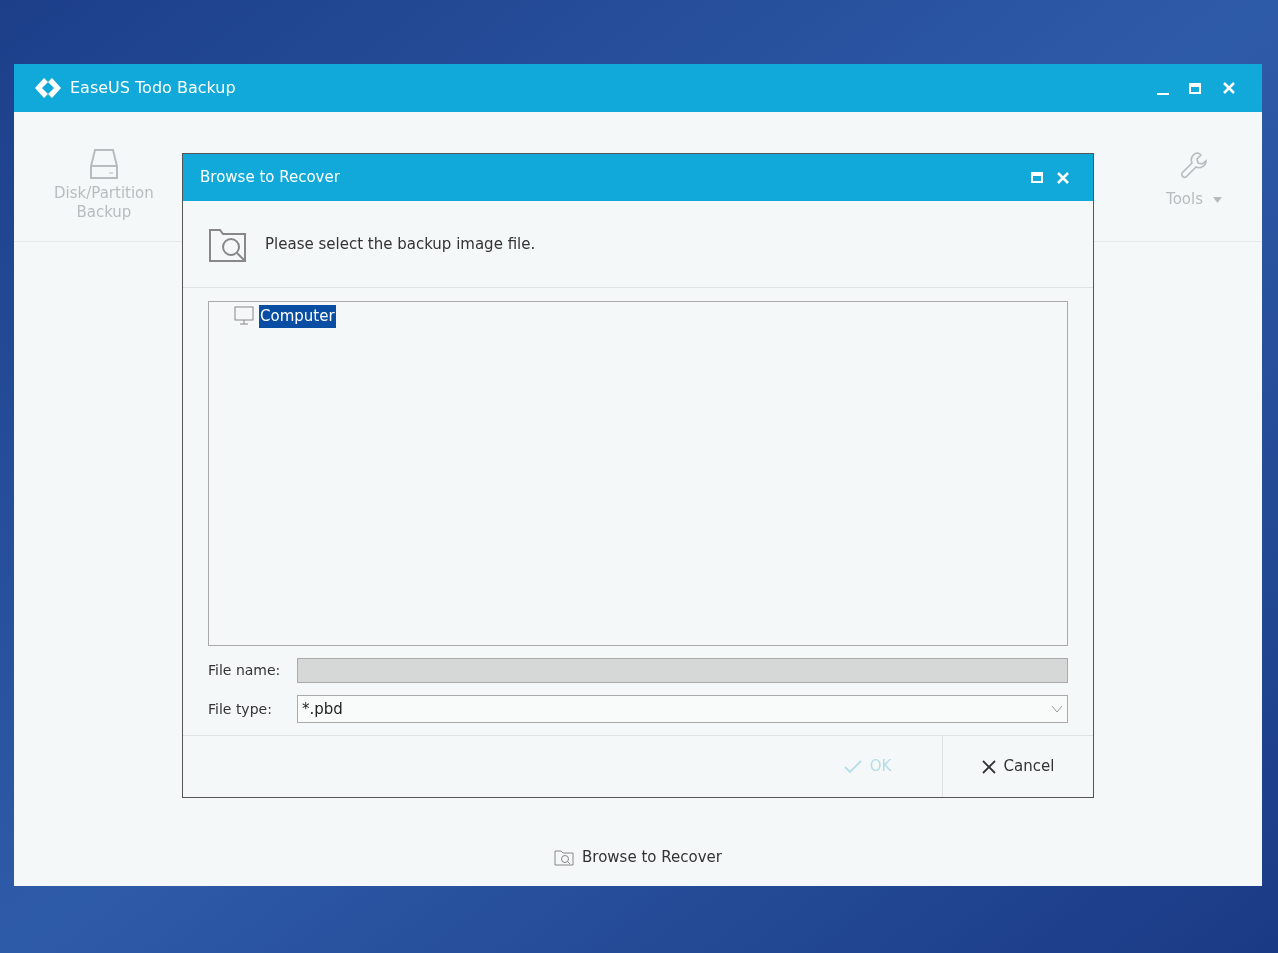 This screenshot has width=1278, height=953. Describe the element at coordinates (564, 856) in the screenshot. I see `folder-search-icon` at that location.